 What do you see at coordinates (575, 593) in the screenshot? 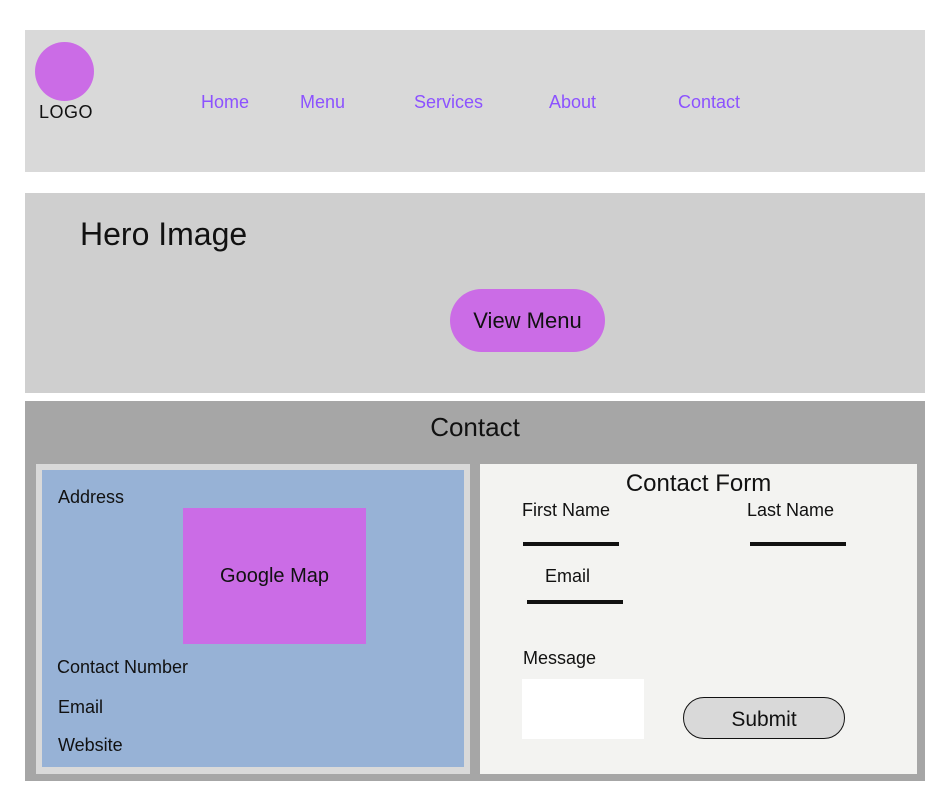
I see `email-field` at bounding box center [575, 593].